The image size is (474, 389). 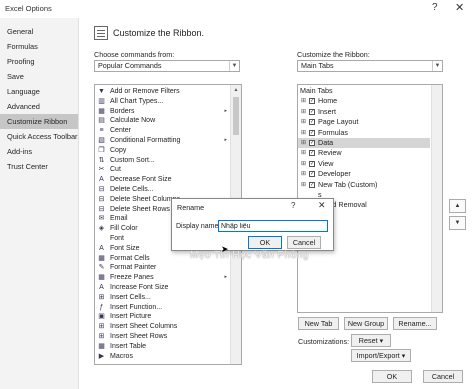 What do you see at coordinates (392, 376) in the screenshot?
I see `ok-button: OK` at bounding box center [392, 376].